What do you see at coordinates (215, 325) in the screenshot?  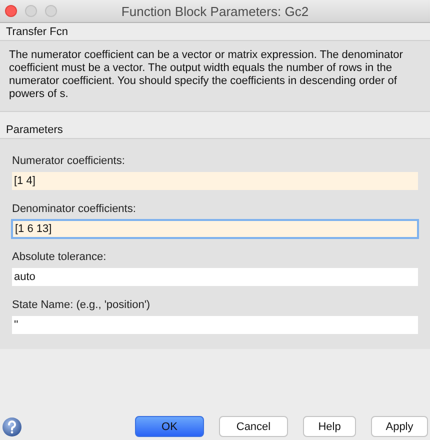 I see `input-field: ''` at bounding box center [215, 325].